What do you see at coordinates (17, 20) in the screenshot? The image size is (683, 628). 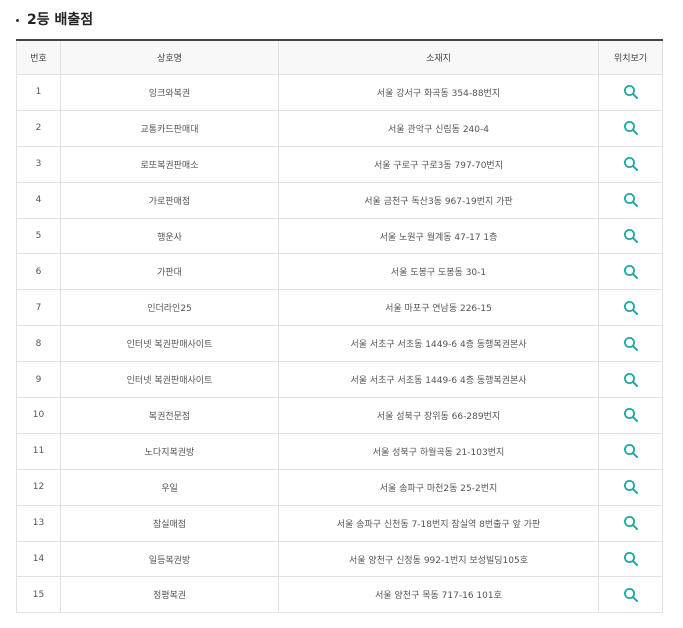 I see `bullet-dot` at bounding box center [17, 20].